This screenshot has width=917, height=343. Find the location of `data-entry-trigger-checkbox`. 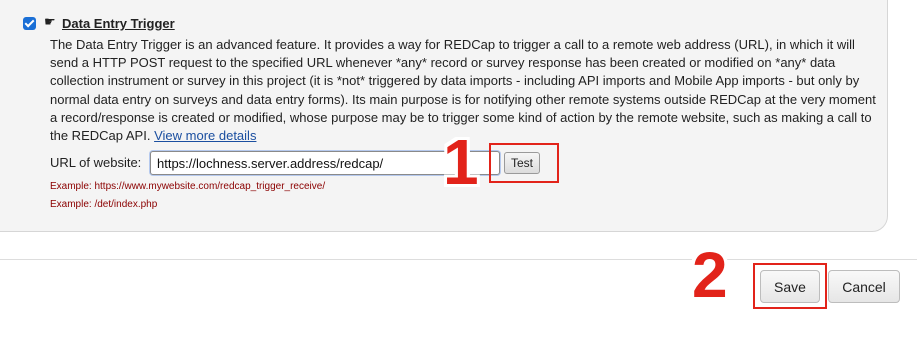

data-entry-trigger-checkbox is located at coordinates (29, 23).